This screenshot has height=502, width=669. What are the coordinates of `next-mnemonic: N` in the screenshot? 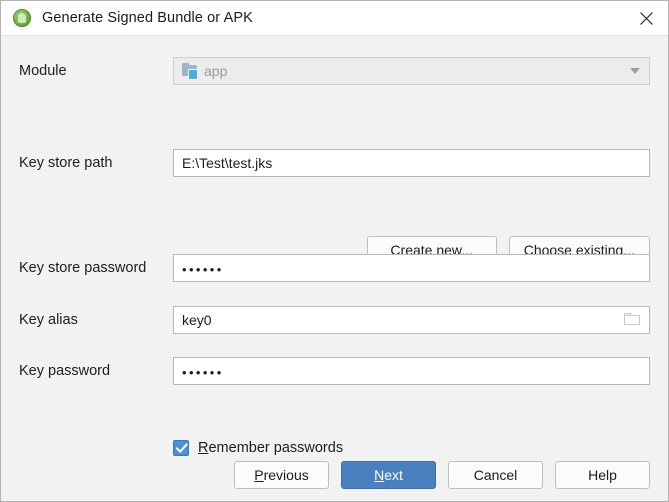 It's located at (379, 475).